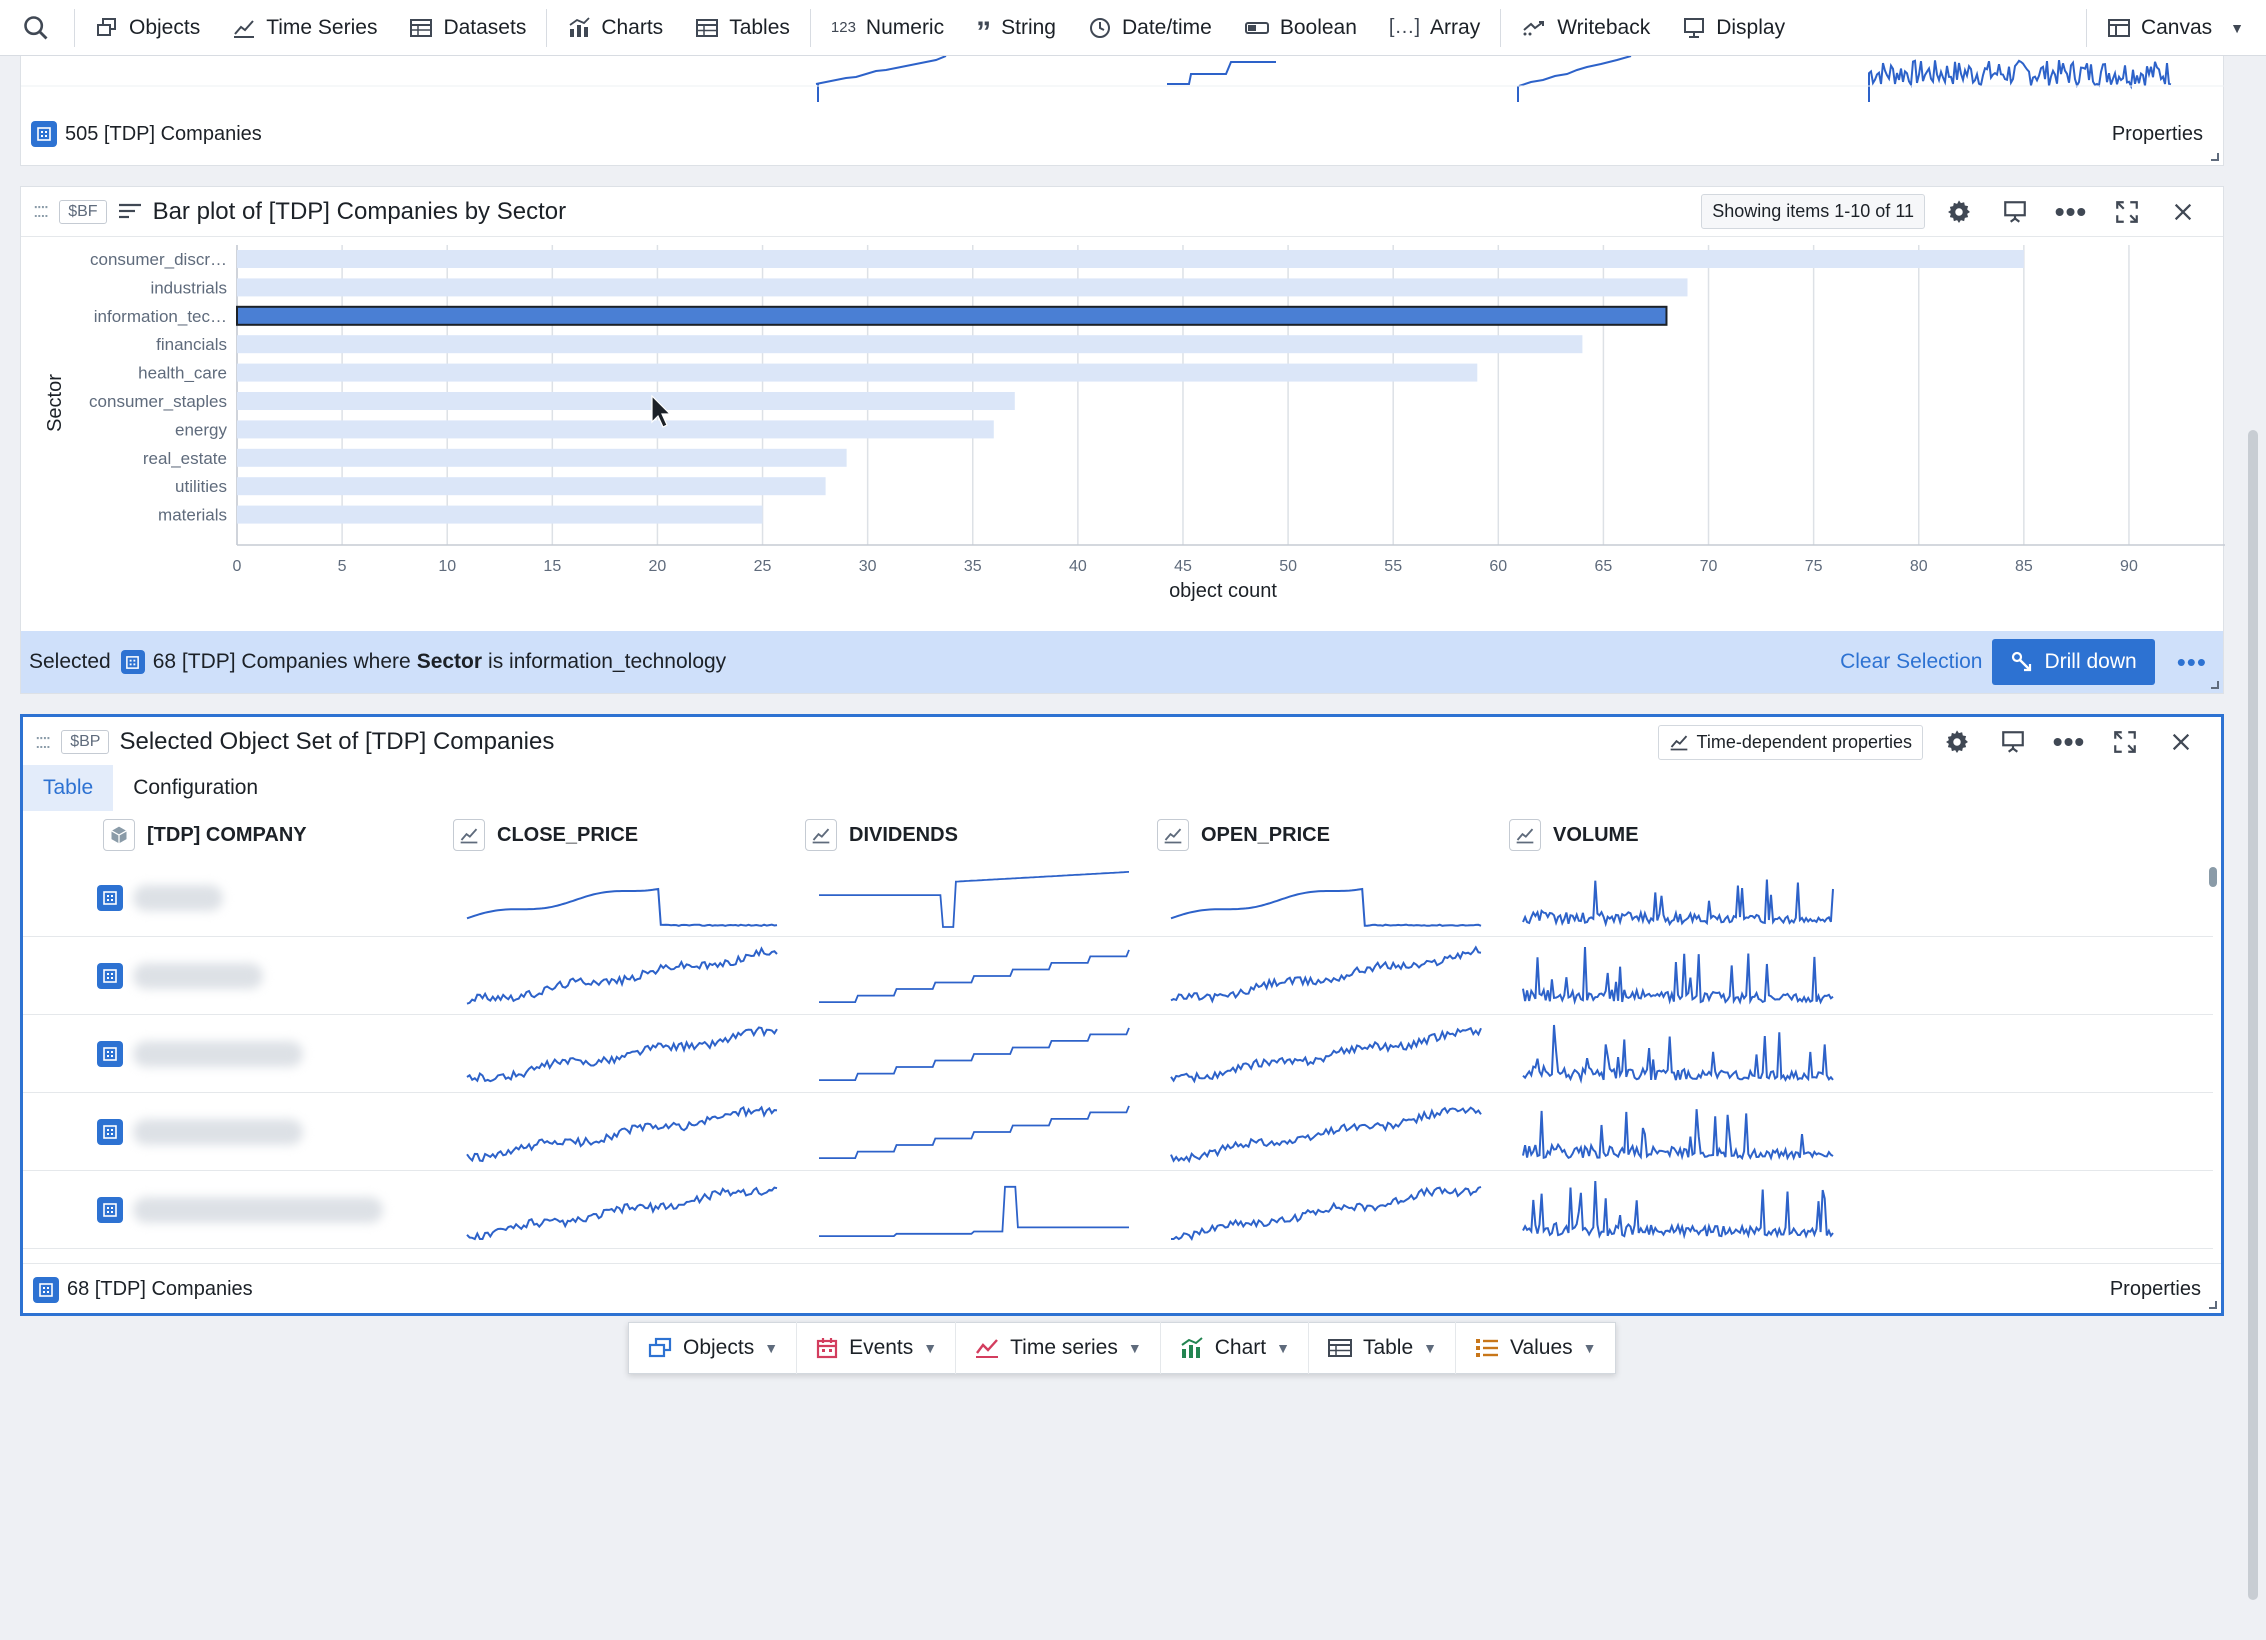  I want to click on column-header-dividends: DIVIDENDS, so click(881, 835).